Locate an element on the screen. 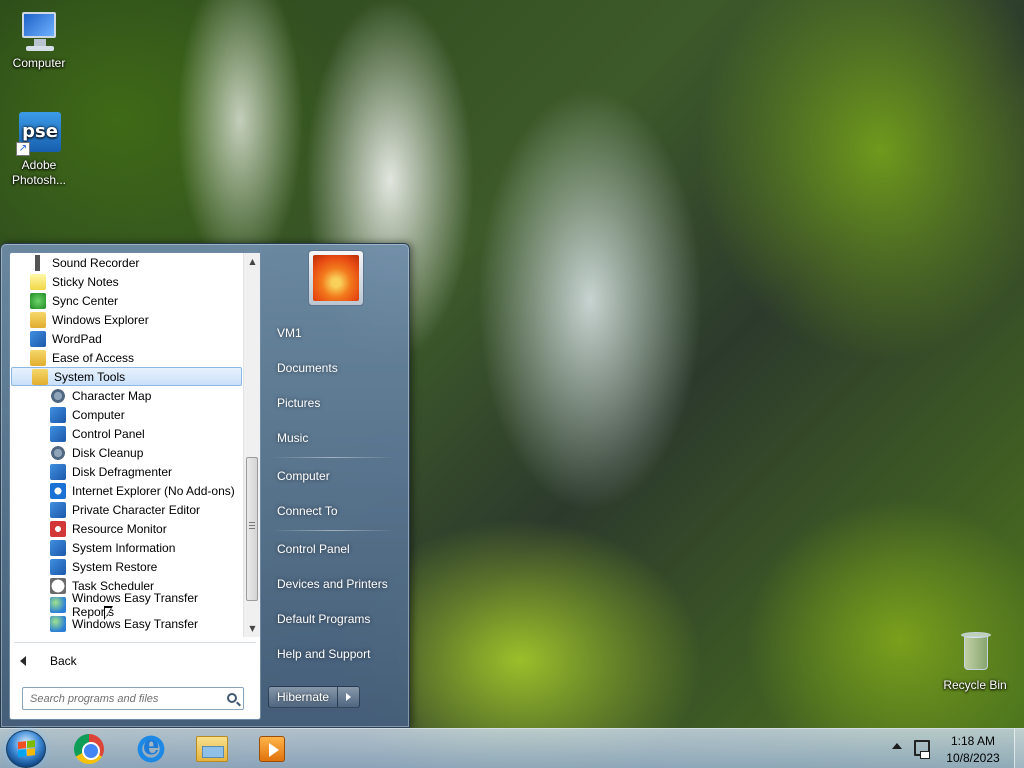 The height and width of the screenshot is (768, 1024). resource-monitor-icon is located at coordinates (58, 528).